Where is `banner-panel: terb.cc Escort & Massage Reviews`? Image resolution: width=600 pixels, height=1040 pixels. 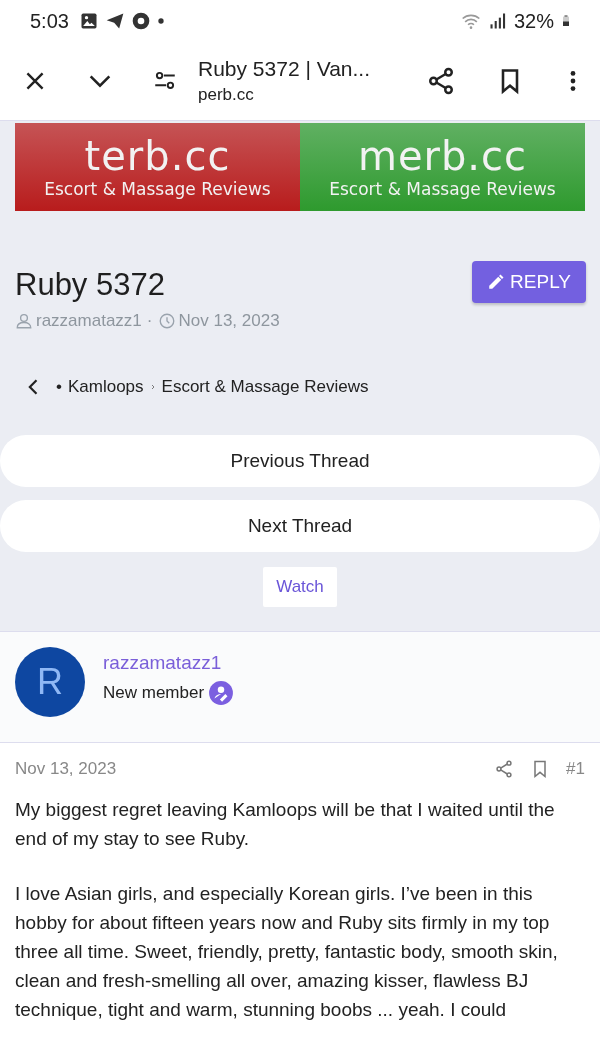
banner-panel: terb.cc Escort & Massage Reviews is located at coordinates (157, 167).